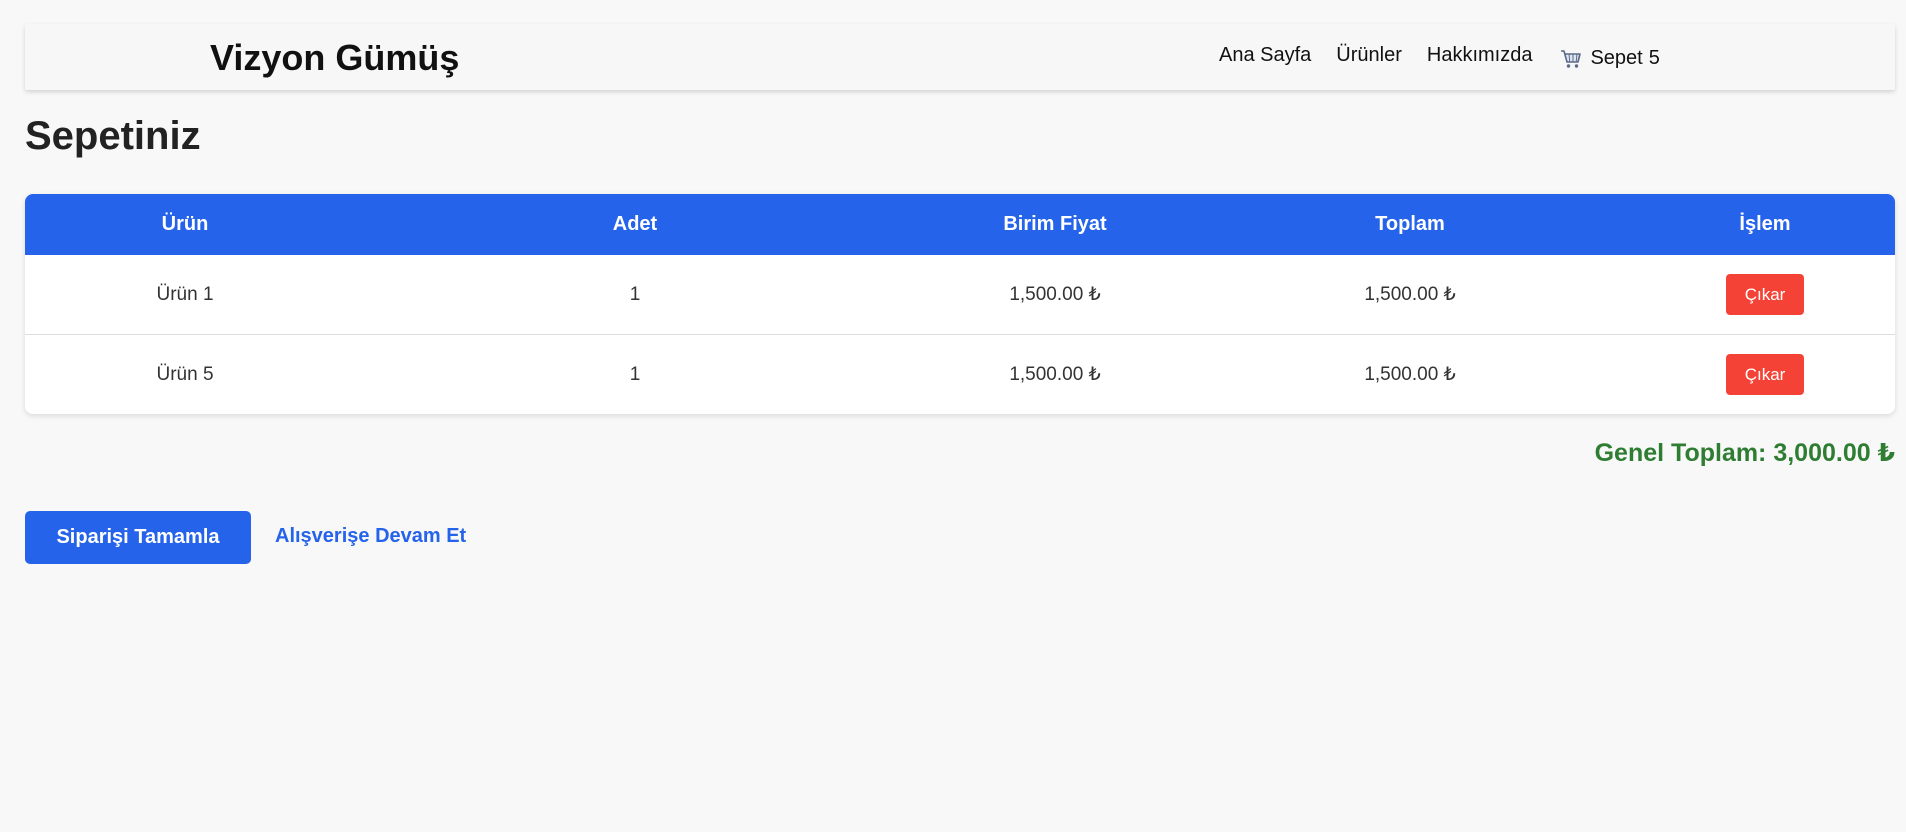 The image size is (1906, 832). I want to click on table-header-row: Ürün Adet Birim Fiyat Toplam İşlem, so click(960, 224).